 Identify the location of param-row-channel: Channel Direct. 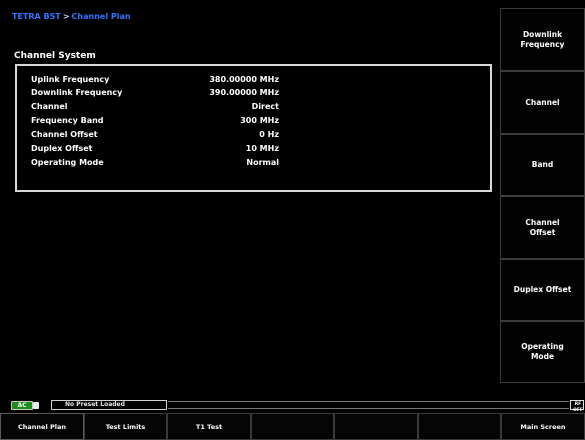
(155, 107).